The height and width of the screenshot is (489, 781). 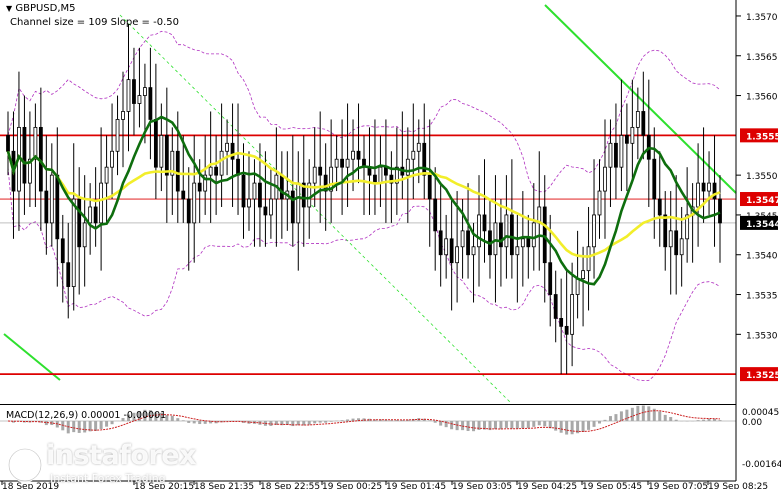 What do you see at coordinates (94, 22) in the screenshot?
I see `channel-info: Channel size = 109 Slope = -0.50` at bounding box center [94, 22].